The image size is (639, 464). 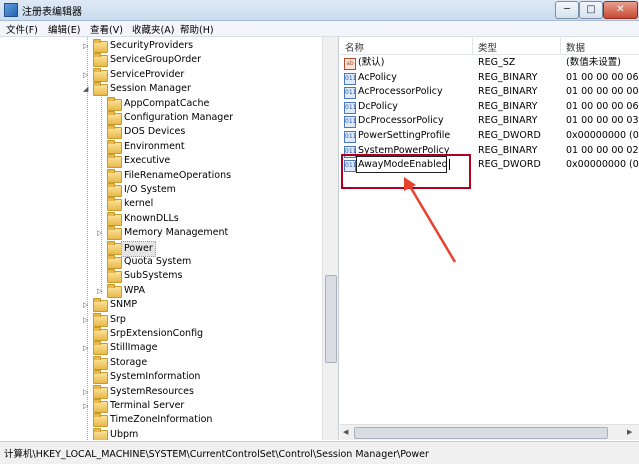 I want to click on tree-item-label: SrpExtensionConfig, so click(x=157, y=333).